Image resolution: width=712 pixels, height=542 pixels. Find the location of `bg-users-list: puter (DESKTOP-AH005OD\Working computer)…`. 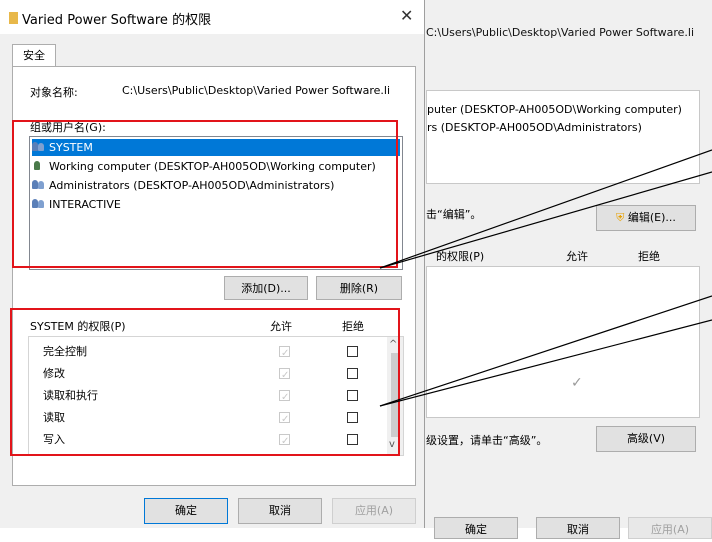

bg-users-list: puter (DESKTOP-AH005OD\Working computer)… is located at coordinates (563, 137).